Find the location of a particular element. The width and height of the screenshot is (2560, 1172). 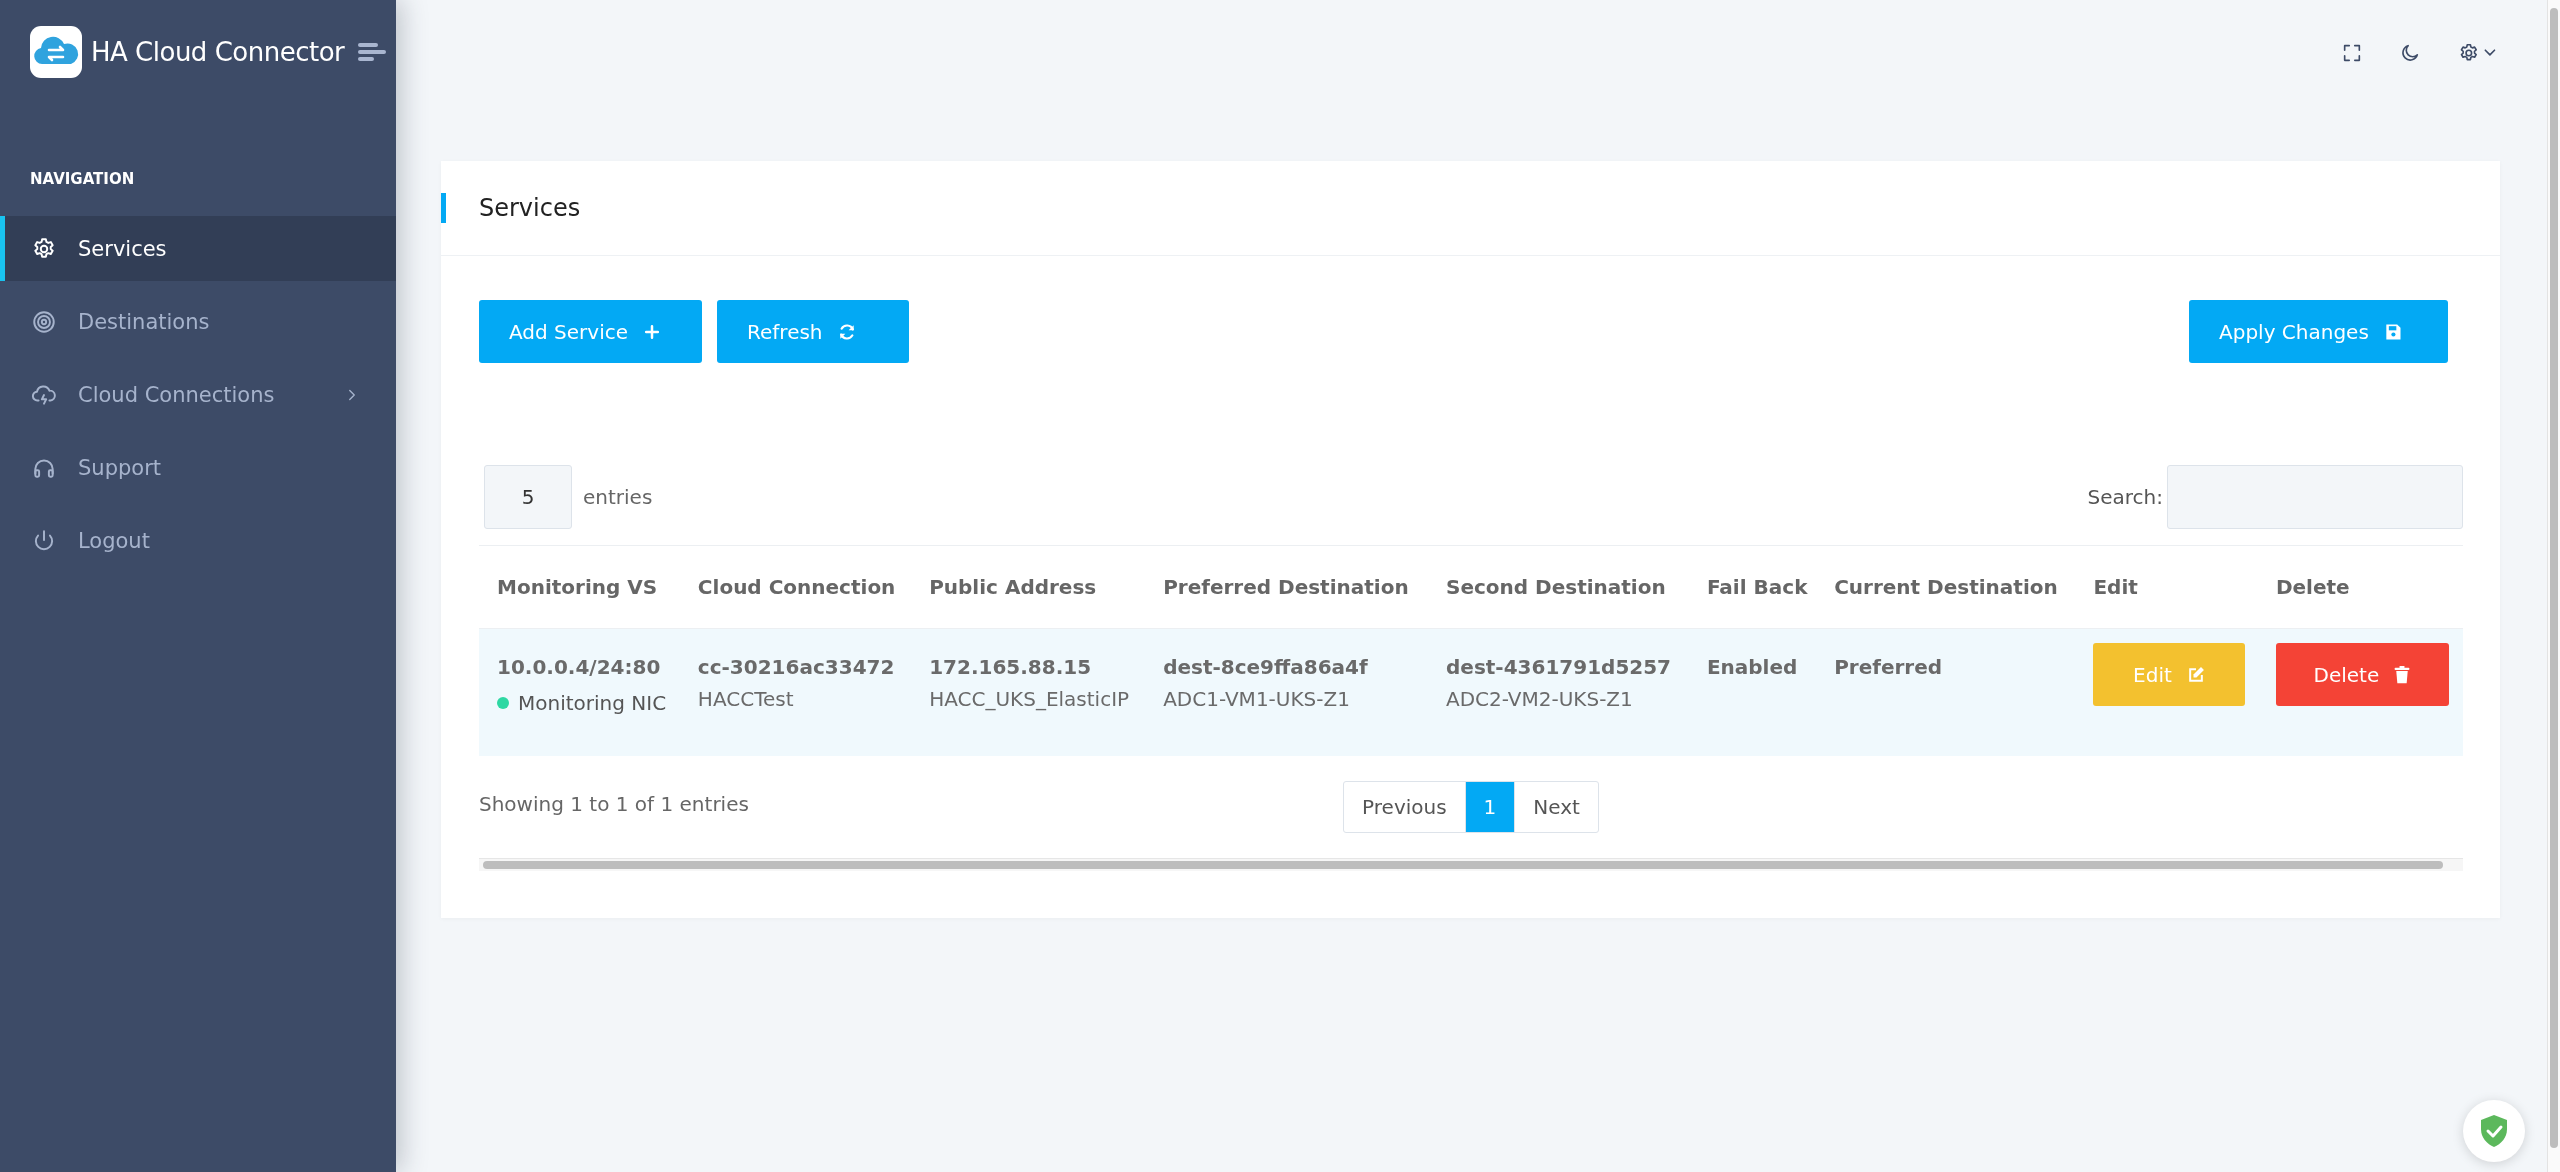

app-title: HA Cloud Connector is located at coordinates (218, 52).